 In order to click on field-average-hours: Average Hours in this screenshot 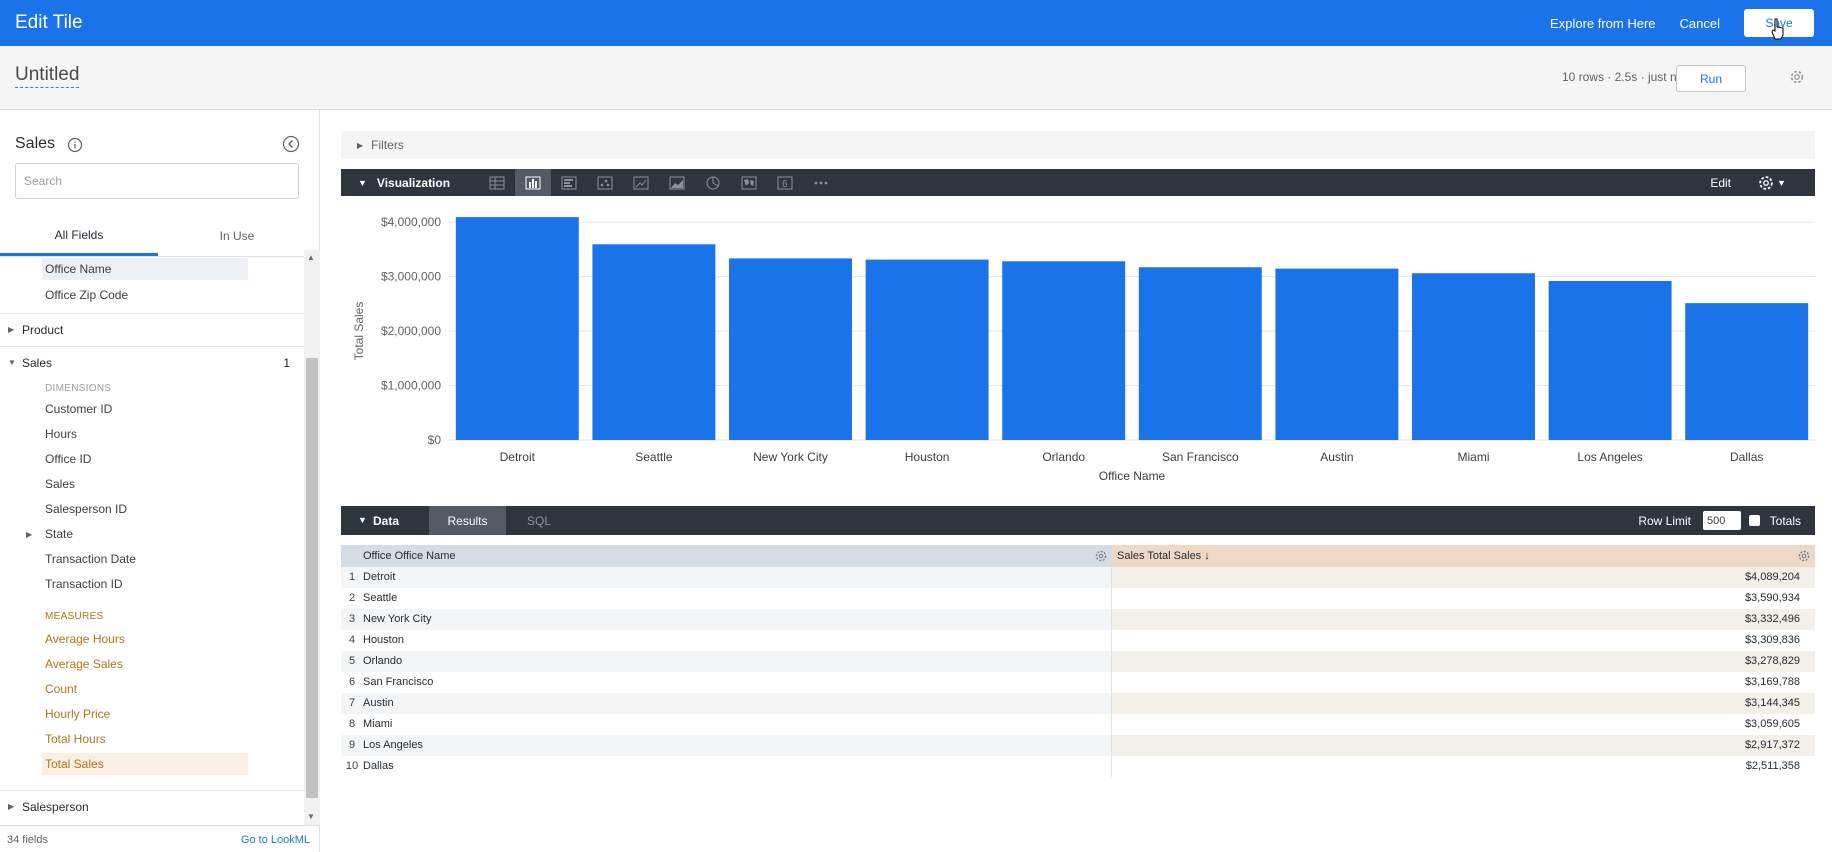, I will do `click(85, 639)`.